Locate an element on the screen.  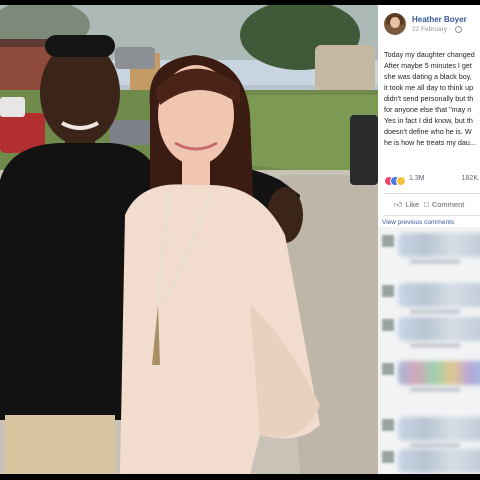
globe-icon is located at coordinates (458, 29).